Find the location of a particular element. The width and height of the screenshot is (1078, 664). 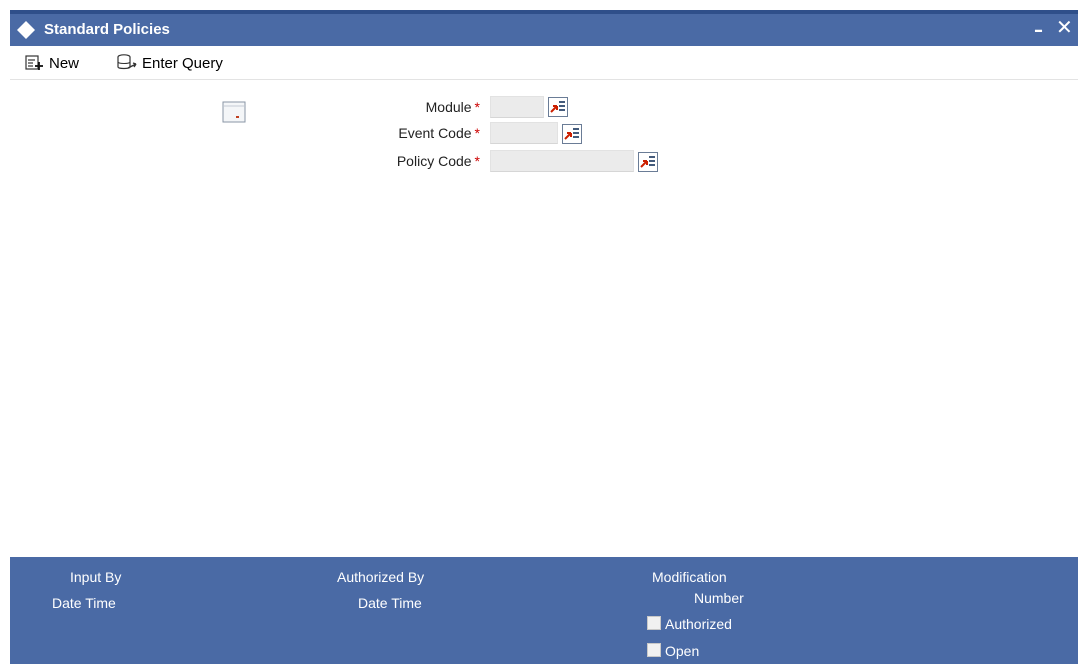

new-button: New is located at coordinates (52, 63).